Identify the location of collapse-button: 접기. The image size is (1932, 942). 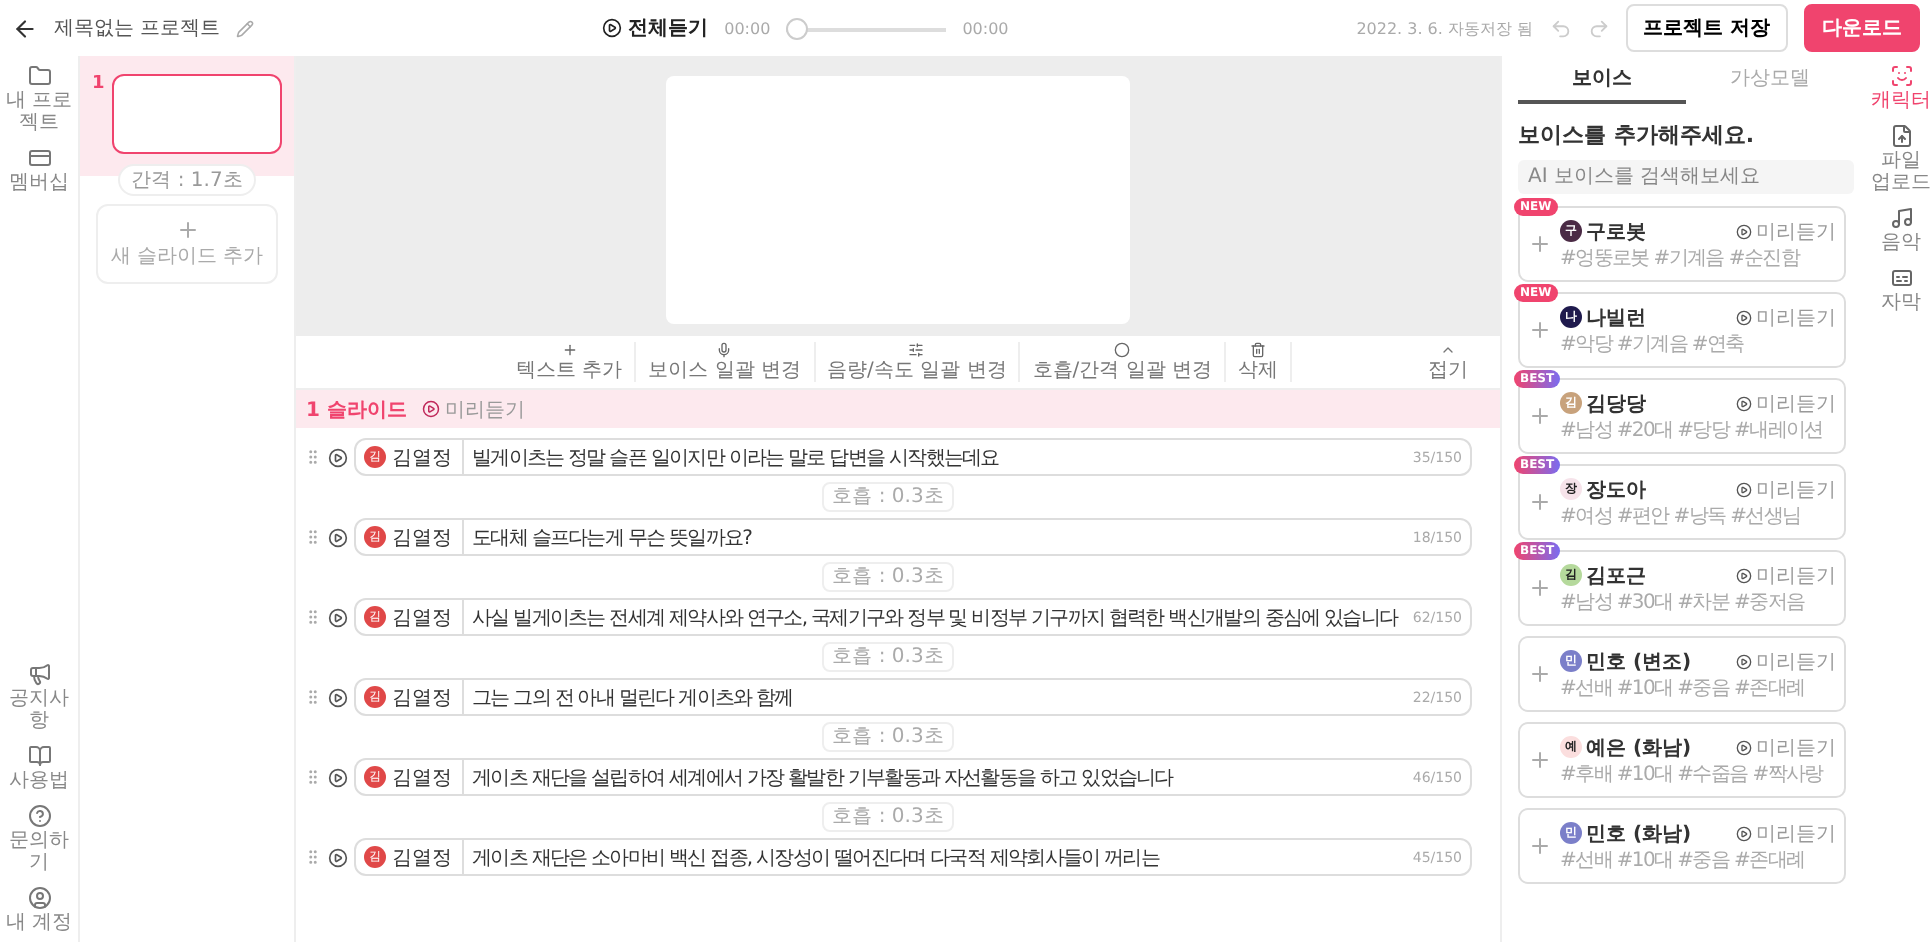
(1448, 362).